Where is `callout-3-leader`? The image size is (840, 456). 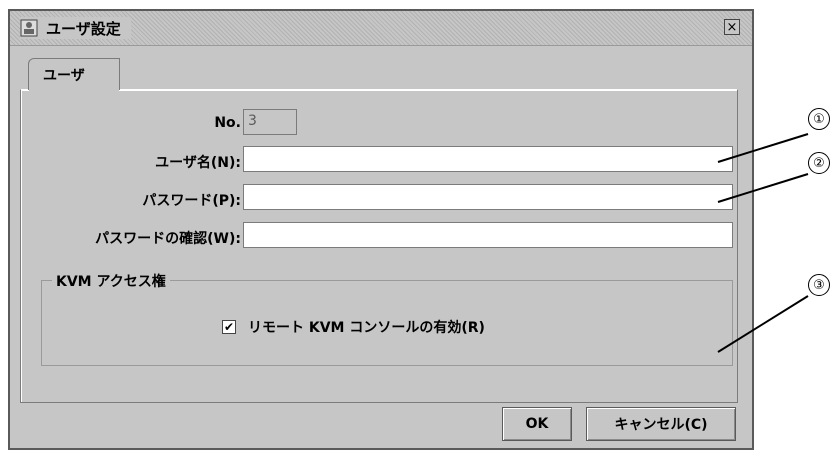 callout-3-leader is located at coordinates (763, 324).